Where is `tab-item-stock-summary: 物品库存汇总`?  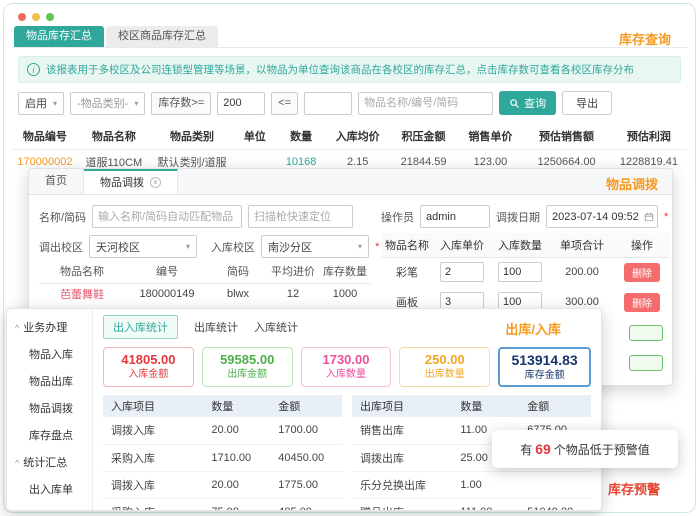
tab-item-stock-summary: 物品库存汇总 is located at coordinates (59, 36).